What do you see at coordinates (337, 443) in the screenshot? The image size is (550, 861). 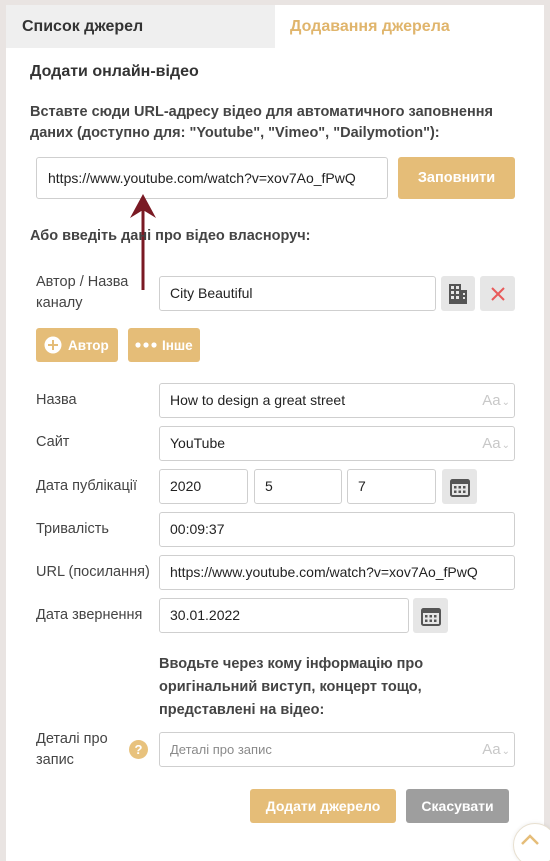 I see `site-input: YouTube Aa⌄` at bounding box center [337, 443].